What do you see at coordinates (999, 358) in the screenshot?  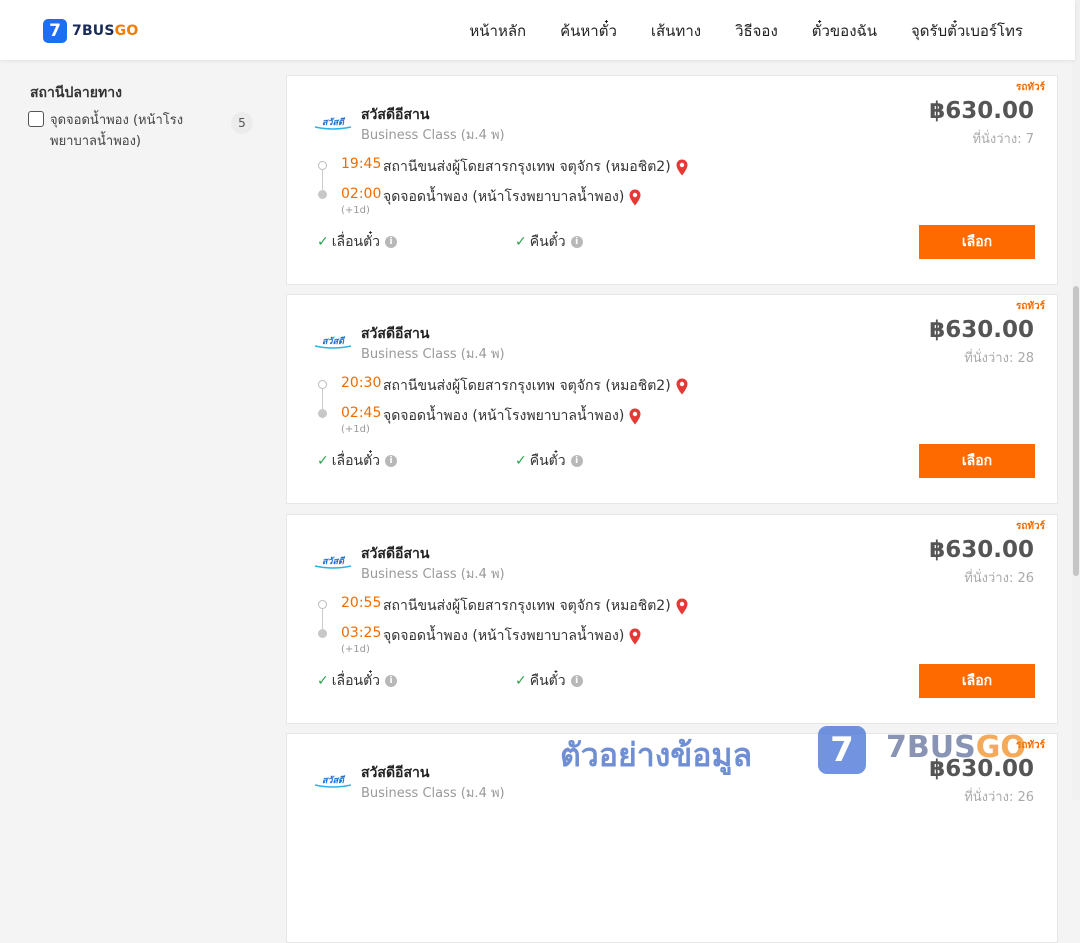 I see `seats-available: ที่นั่งว่าง: 28` at bounding box center [999, 358].